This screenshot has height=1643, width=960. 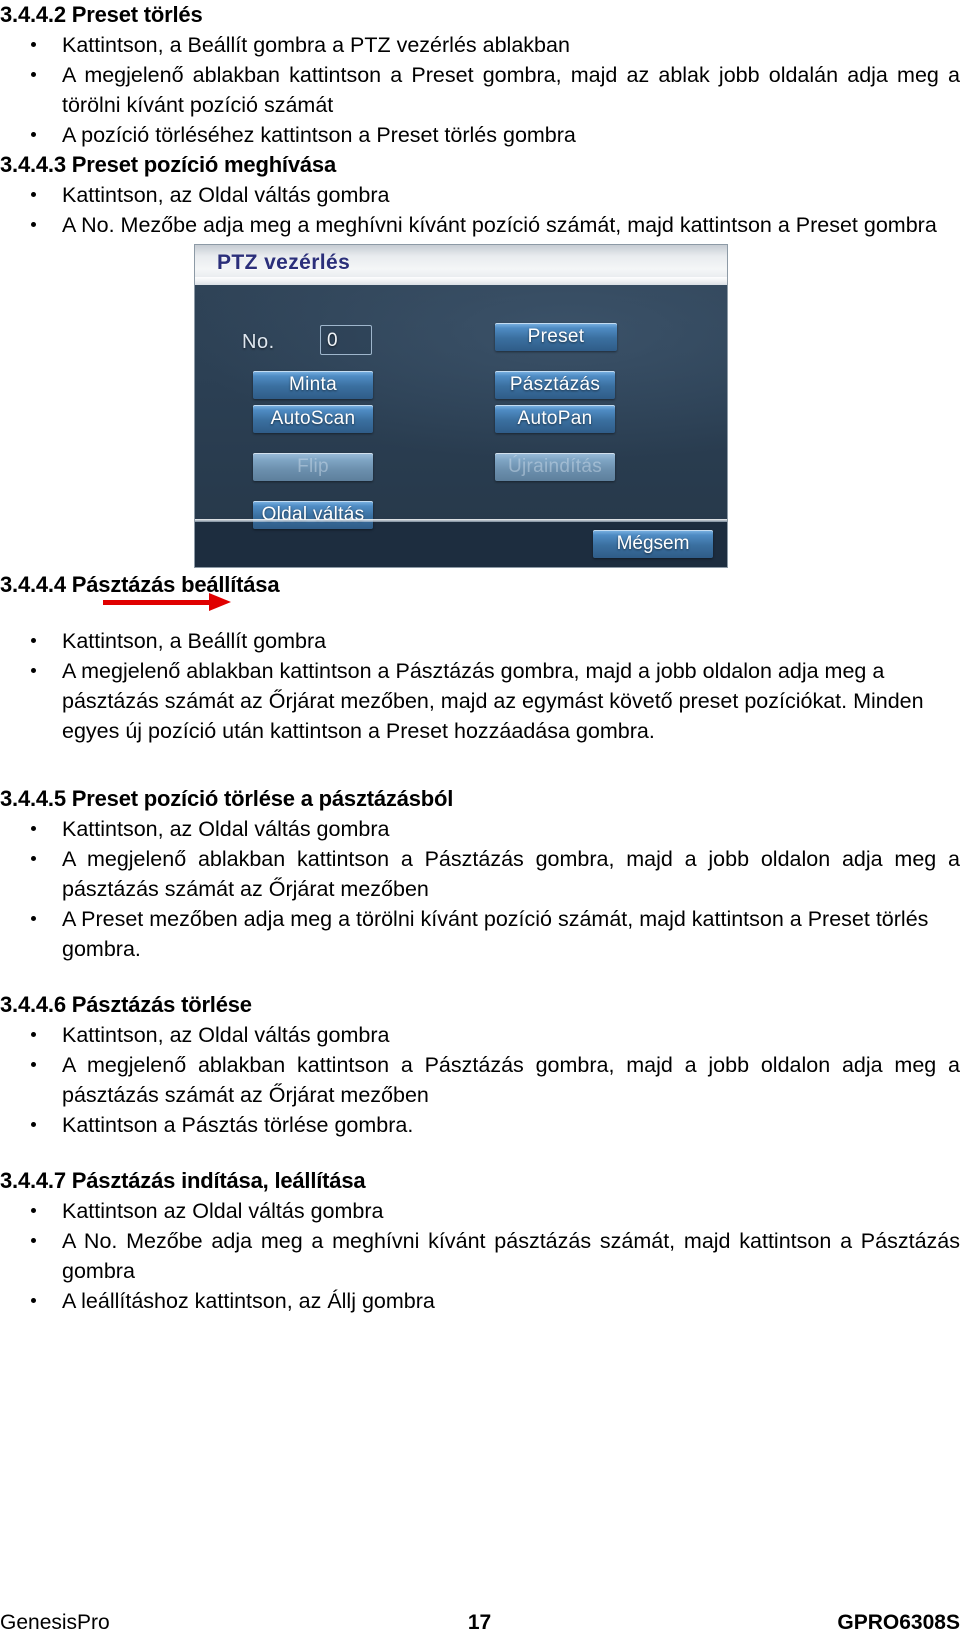 What do you see at coordinates (555, 467) in the screenshot?
I see `ujrainditas-button: Újraindítás` at bounding box center [555, 467].